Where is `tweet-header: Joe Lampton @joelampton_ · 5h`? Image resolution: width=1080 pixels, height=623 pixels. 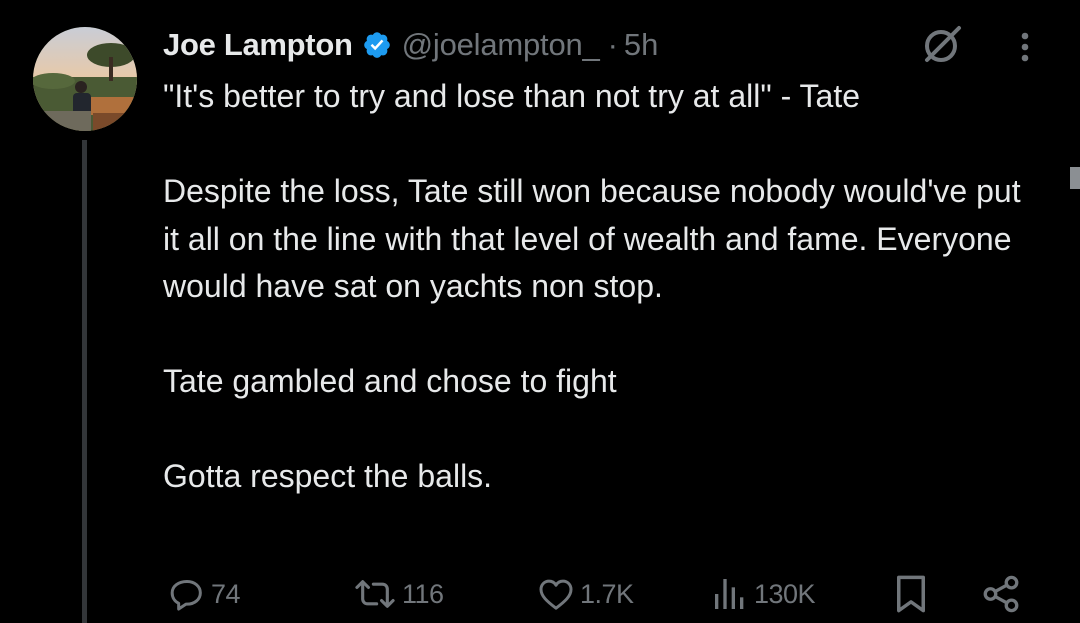
tweet-header: Joe Lampton @joelampton_ · 5h is located at coordinates (410, 45).